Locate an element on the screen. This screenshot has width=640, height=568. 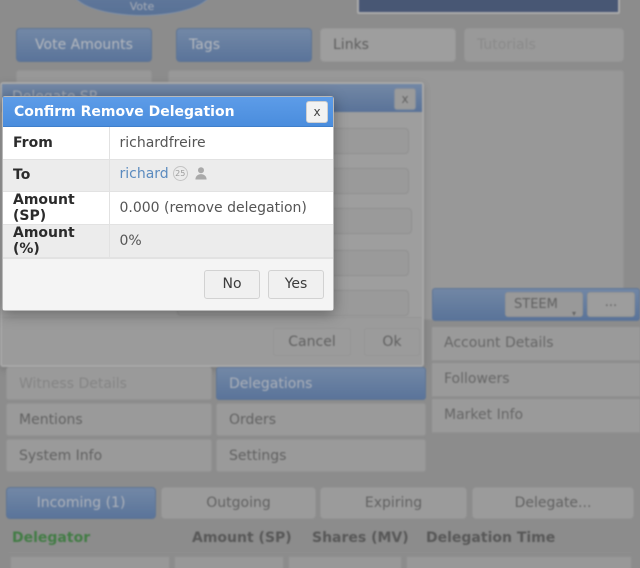
navy-header-bar is located at coordinates (488, 7).